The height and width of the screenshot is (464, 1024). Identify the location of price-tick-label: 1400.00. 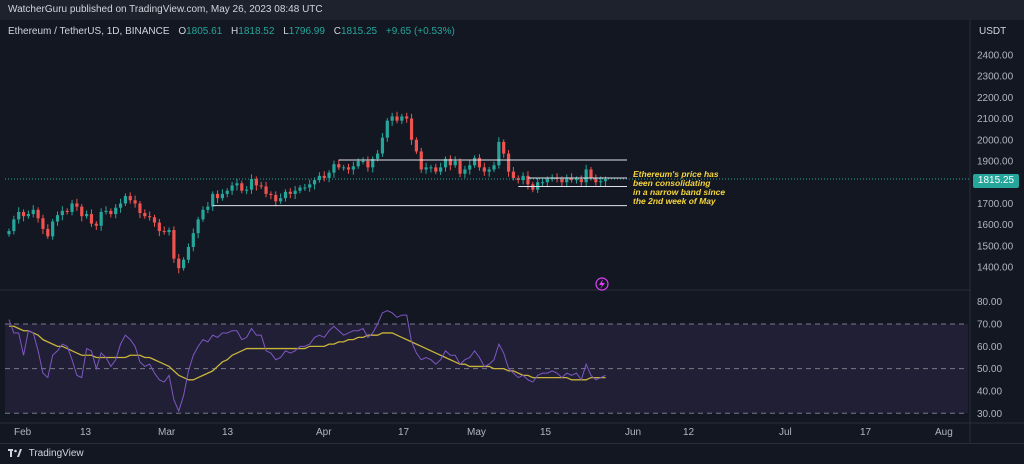
(995, 268).